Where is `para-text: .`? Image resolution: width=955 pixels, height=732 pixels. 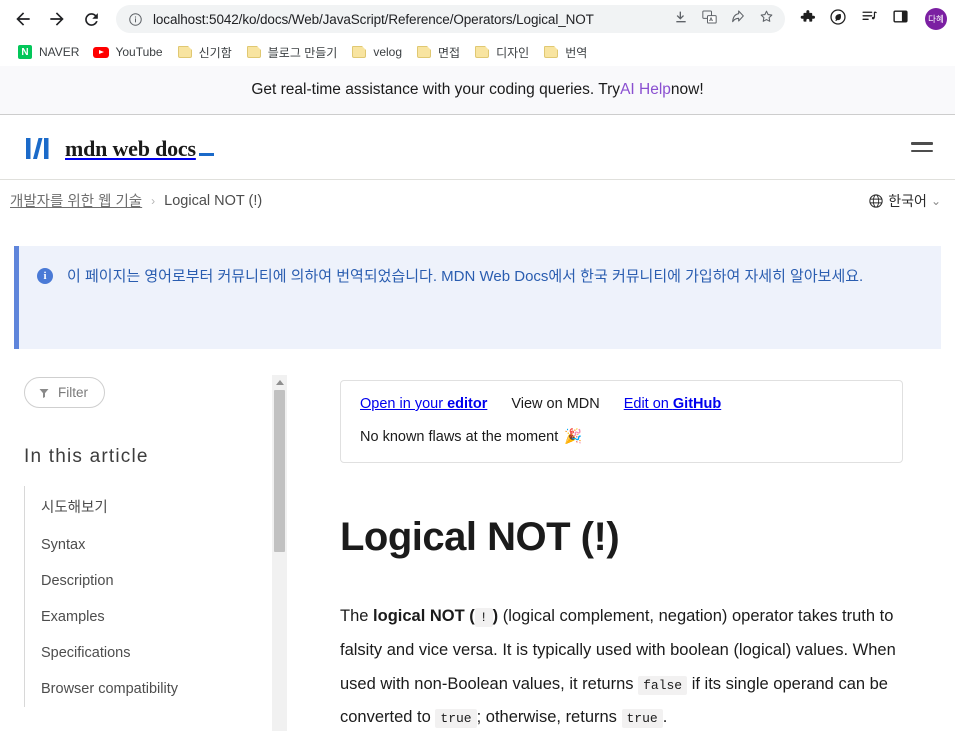 para-text: . is located at coordinates (665, 717).